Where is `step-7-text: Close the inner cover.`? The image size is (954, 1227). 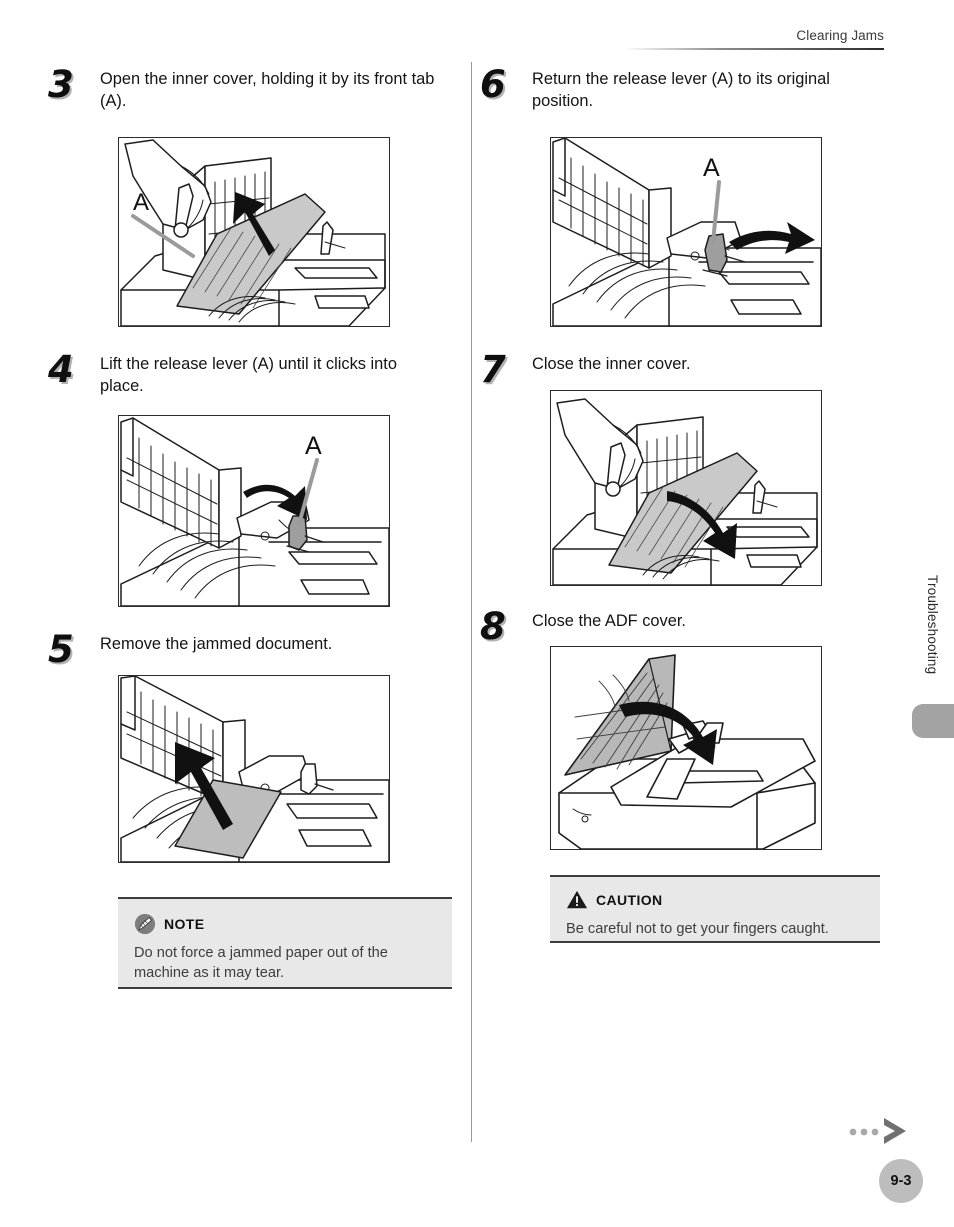
step-7-text: Close the inner cover. is located at coordinates (611, 364).